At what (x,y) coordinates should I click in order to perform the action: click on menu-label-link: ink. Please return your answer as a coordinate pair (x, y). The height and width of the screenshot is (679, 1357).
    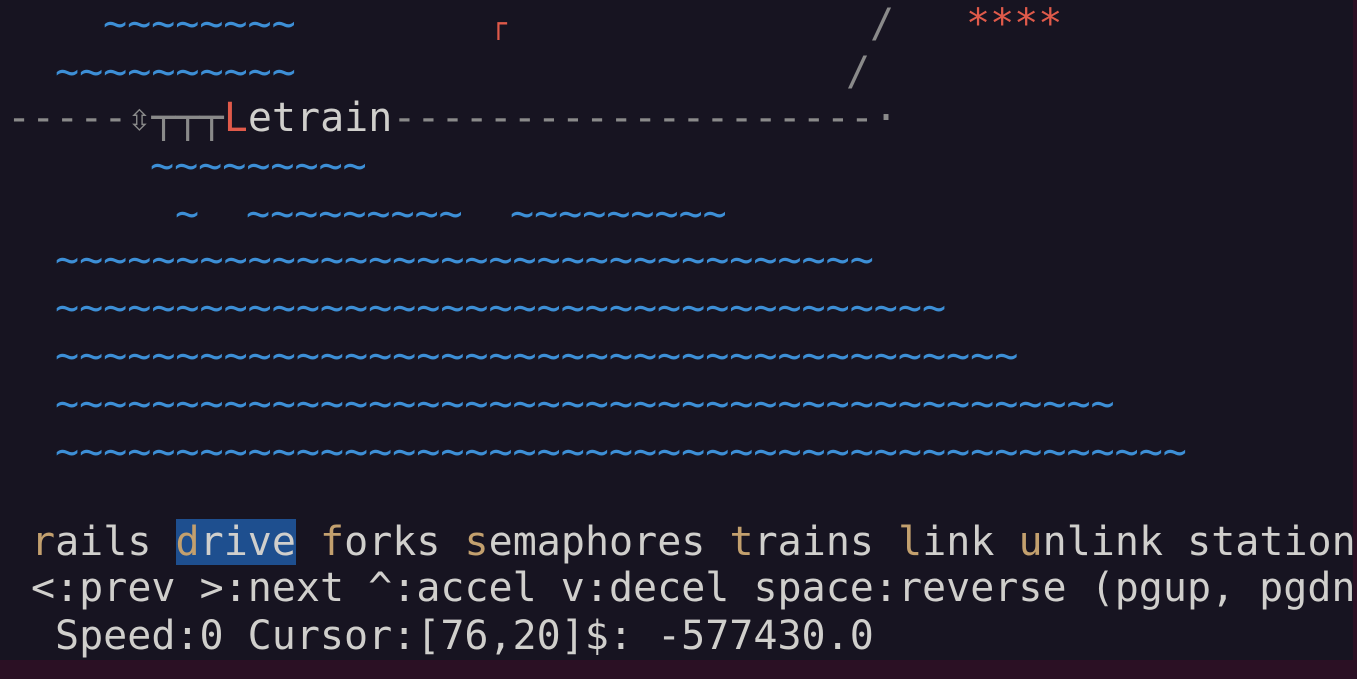
    Looking at the image, I should click on (958, 542).